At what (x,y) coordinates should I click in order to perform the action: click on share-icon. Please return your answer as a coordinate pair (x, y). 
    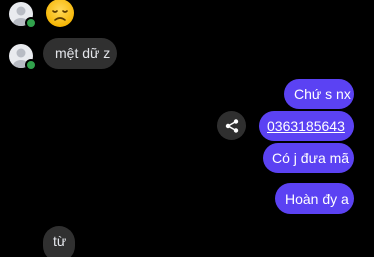
    Looking at the image, I should click on (231, 125).